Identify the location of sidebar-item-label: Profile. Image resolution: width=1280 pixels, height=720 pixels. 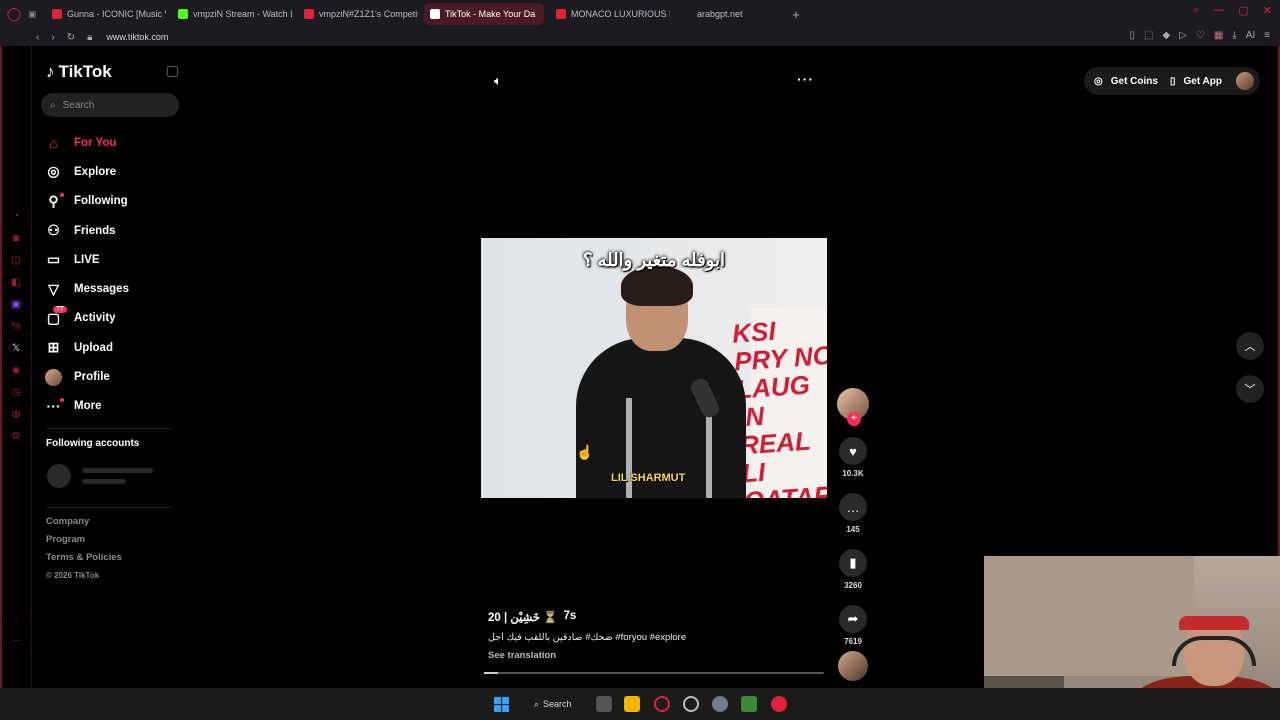
(92, 377).